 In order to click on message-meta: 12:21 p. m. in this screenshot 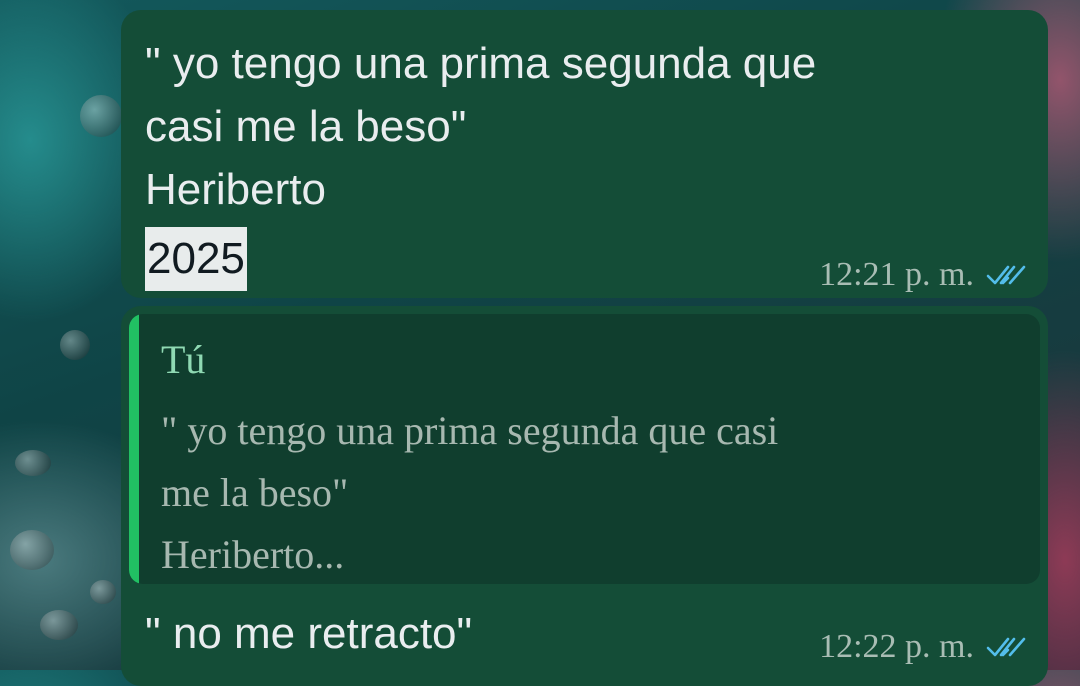, I will do `click(922, 275)`.